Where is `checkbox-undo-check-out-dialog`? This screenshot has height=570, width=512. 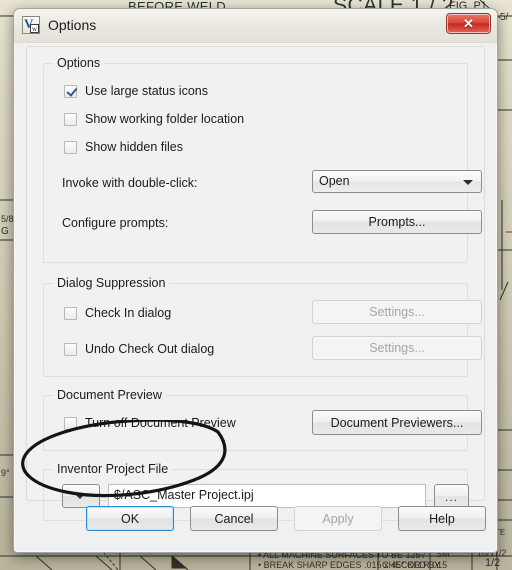
checkbox-undo-check-out-dialog is located at coordinates (70, 349).